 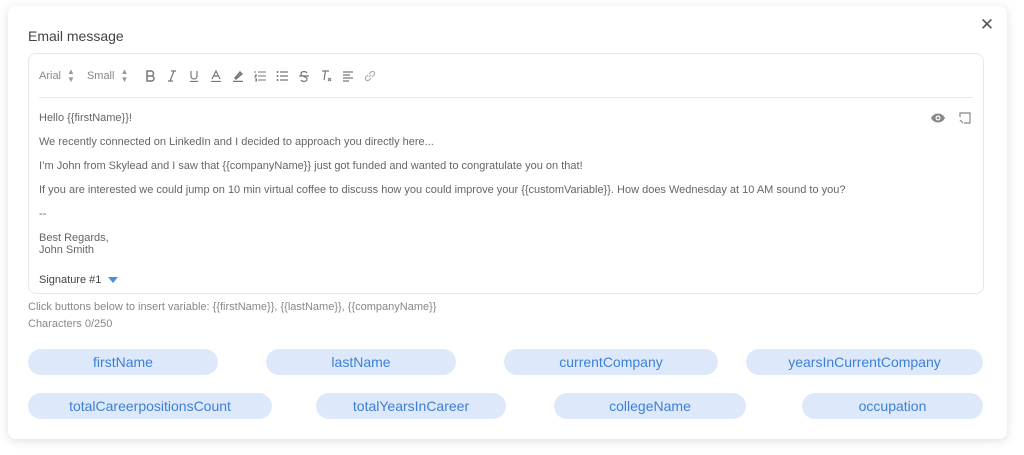 What do you see at coordinates (76, 36) in the screenshot?
I see `dialog-title: Email message` at bounding box center [76, 36].